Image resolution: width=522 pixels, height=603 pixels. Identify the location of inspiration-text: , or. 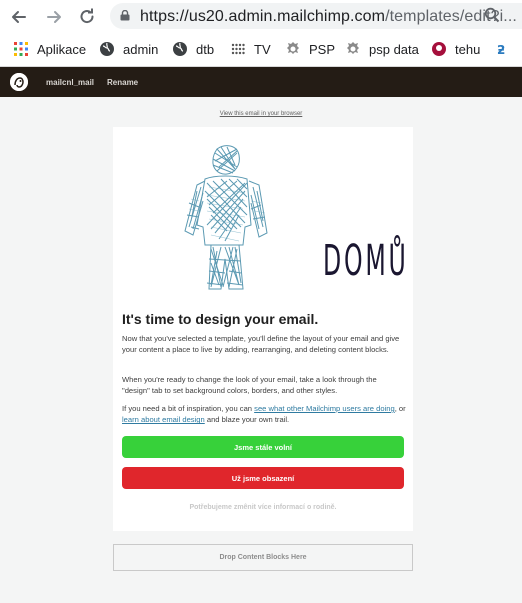
(400, 408).